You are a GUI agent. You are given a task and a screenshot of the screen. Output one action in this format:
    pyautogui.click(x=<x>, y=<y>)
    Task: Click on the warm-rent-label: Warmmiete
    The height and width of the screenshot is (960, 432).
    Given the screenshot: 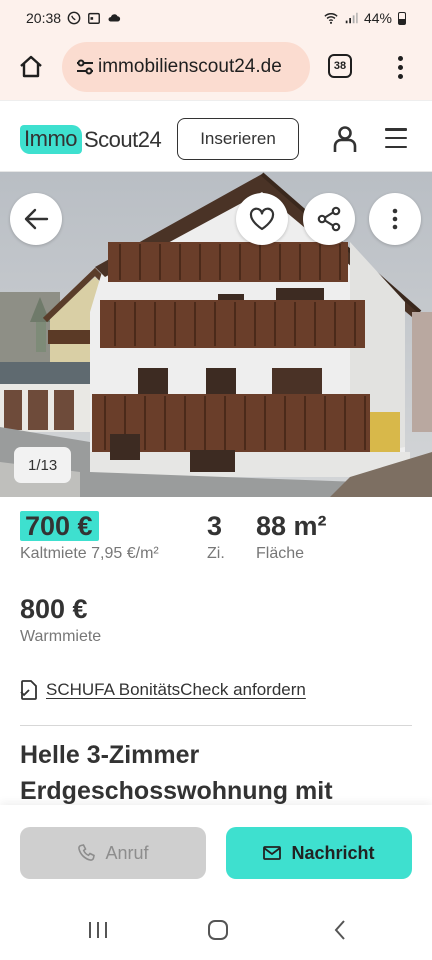 What is the action you would take?
    pyautogui.click(x=61, y=636)
    